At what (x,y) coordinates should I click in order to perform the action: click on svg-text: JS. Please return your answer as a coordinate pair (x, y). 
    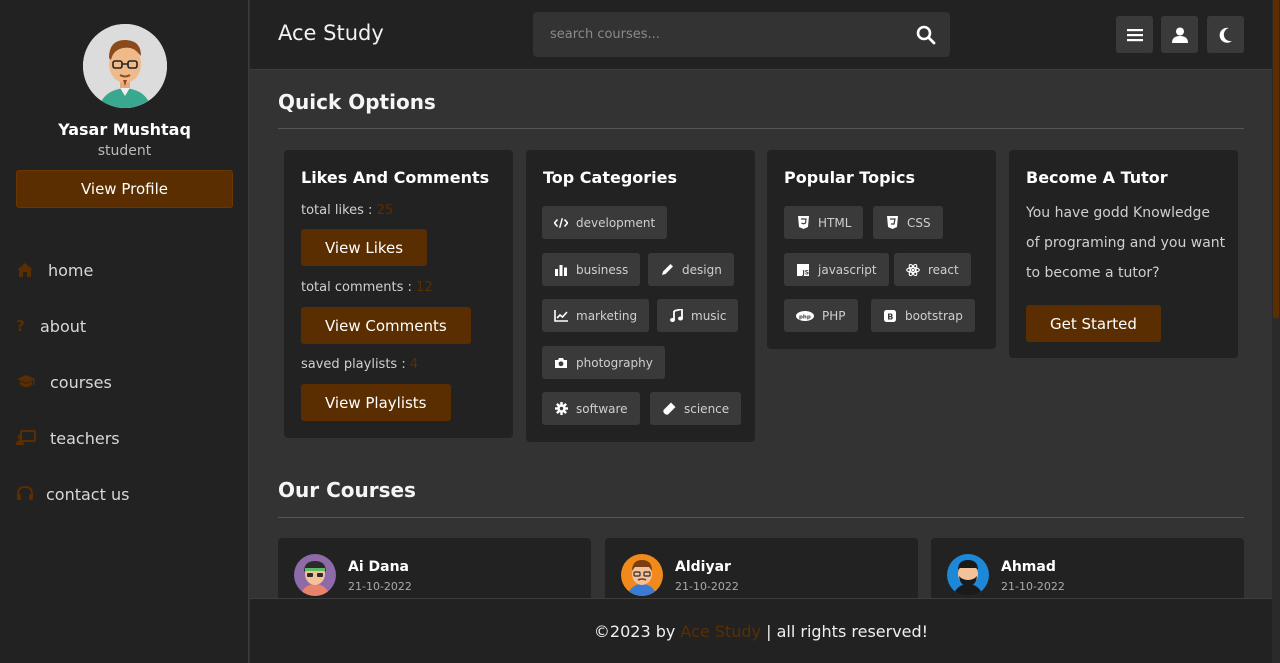
    Looking at the image, I should click on (806, 272).